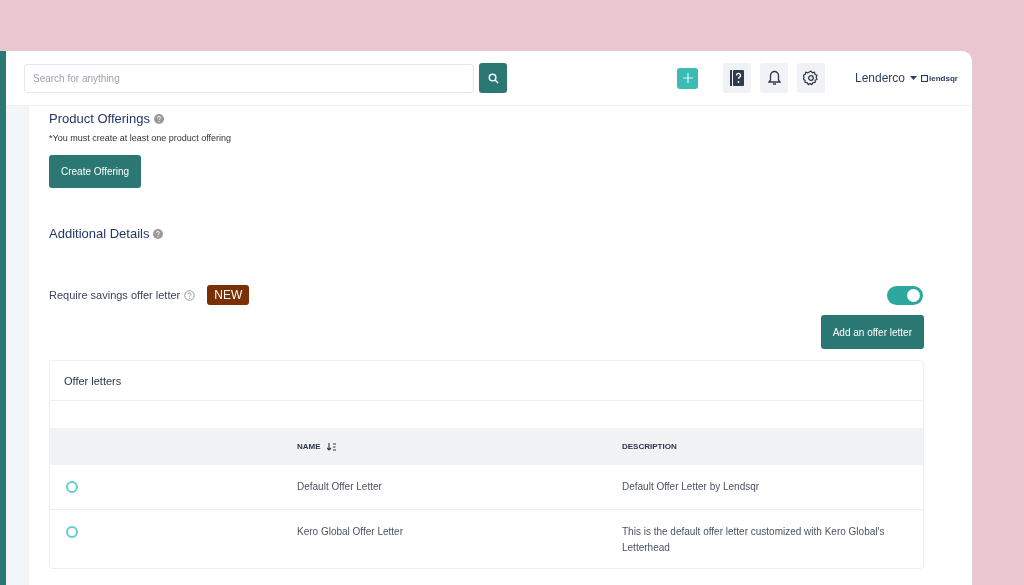 The width and height of the screenshot is (1024, 585). What do you see at coordinates (95, 171) in the screenshot?
I see `create-offering-button: Create Offering` at bounding box center [95, 171].